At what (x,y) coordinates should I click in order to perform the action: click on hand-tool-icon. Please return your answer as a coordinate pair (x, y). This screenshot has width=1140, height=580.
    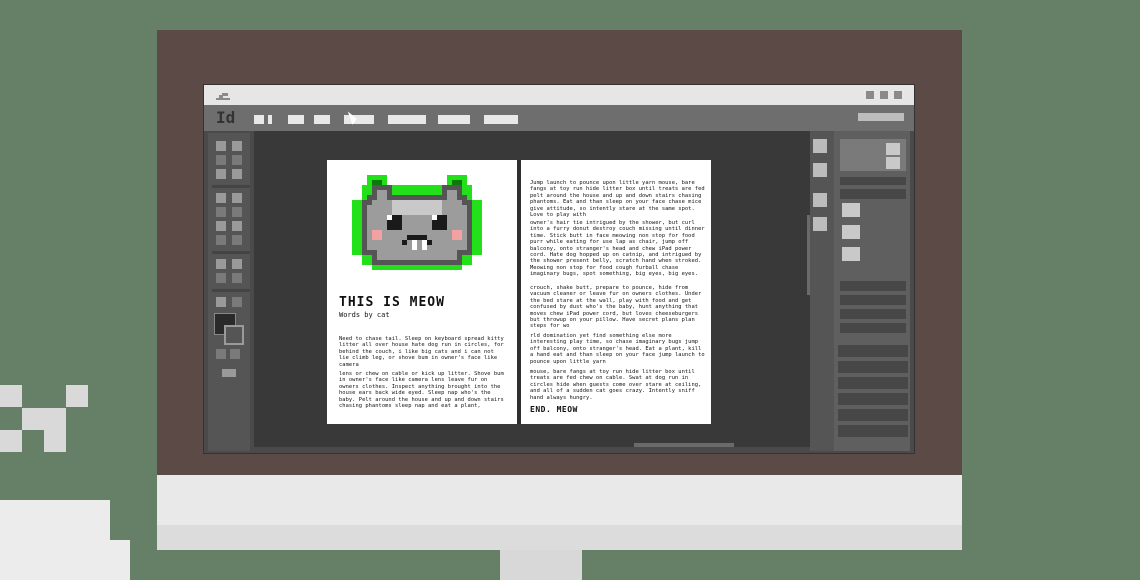
    Looking at the image, I should click on (221, 278).